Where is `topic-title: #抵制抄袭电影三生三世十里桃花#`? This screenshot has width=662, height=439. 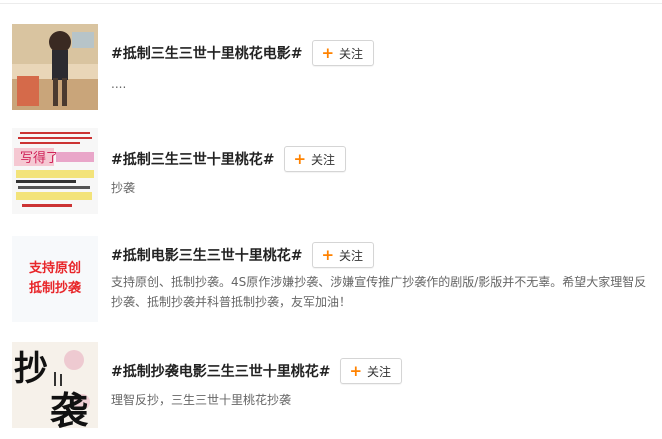 topic-title: #抵制抄袭电影三生三世十里桃花# is located at coordinates (220, 371).